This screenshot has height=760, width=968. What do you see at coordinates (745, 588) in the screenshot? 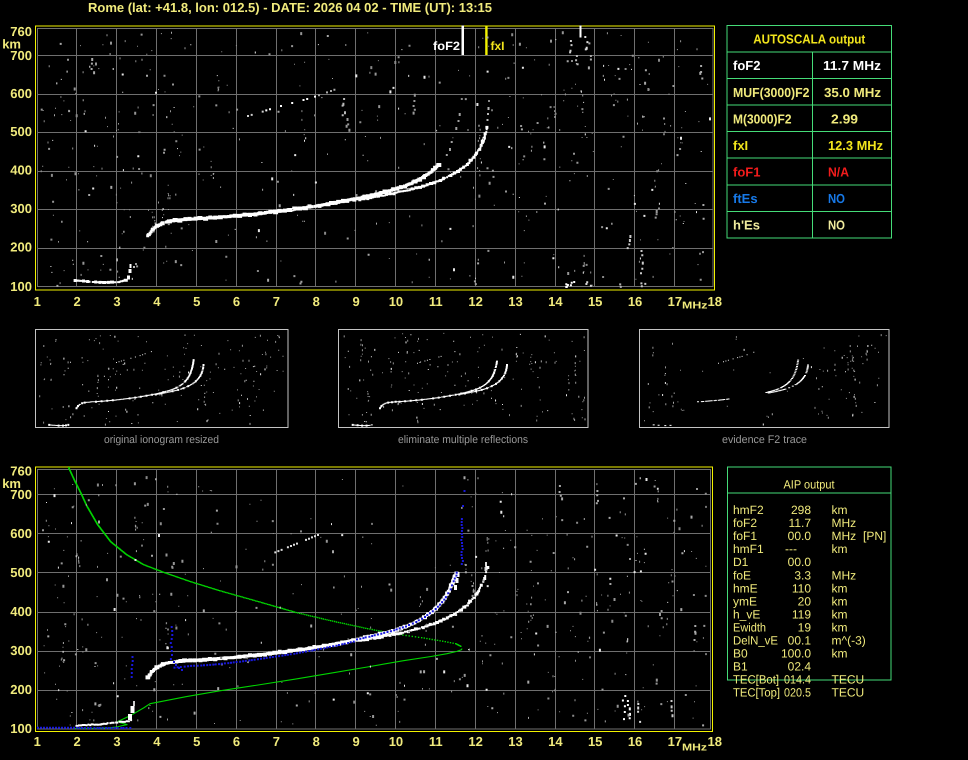
I see `svg-text: hmE` at bounding box center [745, 588].